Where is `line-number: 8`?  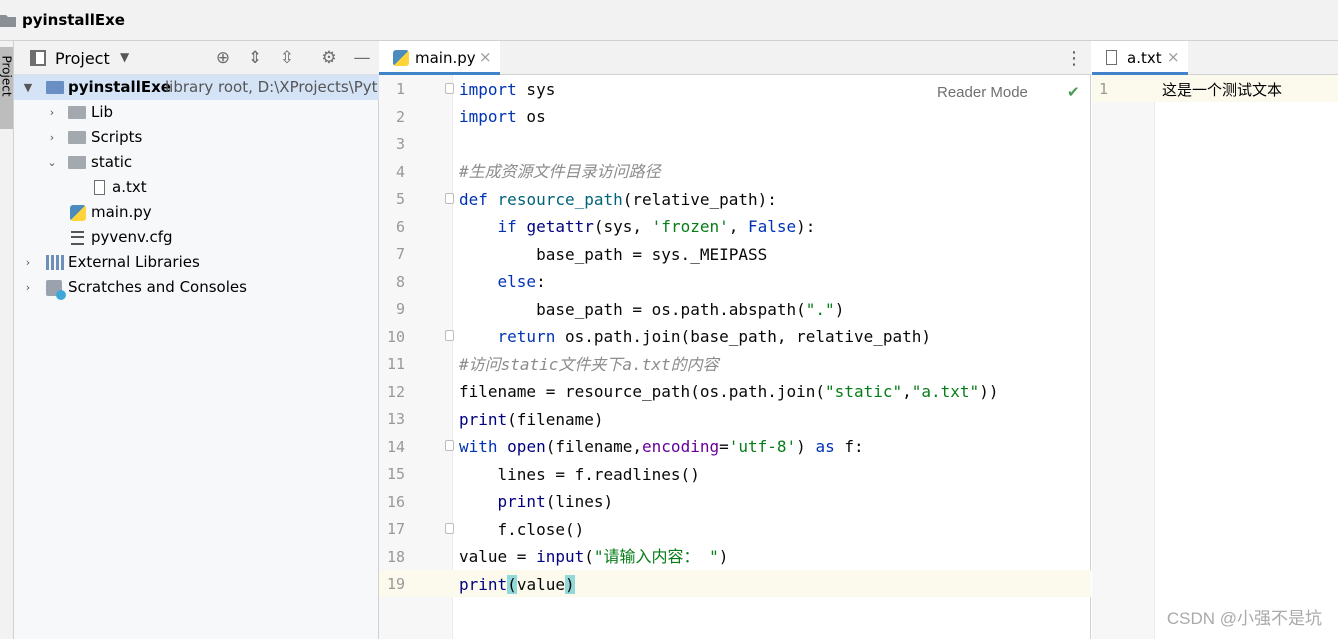 line-number: 8 is located at coordinates (400, 281).